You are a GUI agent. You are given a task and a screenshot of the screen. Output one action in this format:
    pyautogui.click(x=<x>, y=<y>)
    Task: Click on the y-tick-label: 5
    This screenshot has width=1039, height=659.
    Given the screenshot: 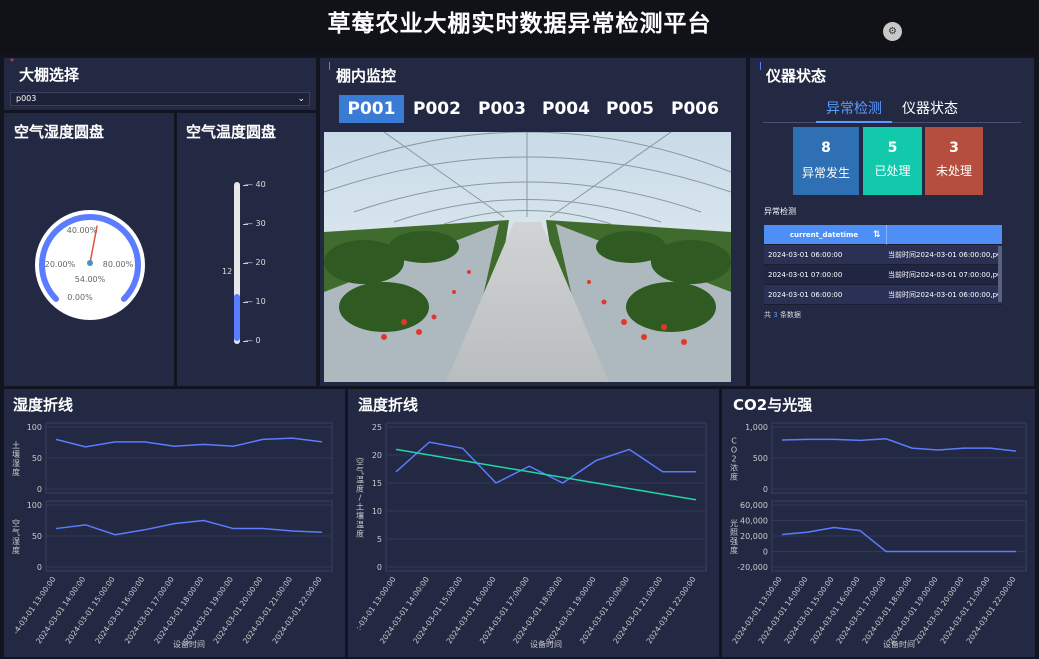 What is the action you would take?
    pyautogui.click(x=379, y=539)
    